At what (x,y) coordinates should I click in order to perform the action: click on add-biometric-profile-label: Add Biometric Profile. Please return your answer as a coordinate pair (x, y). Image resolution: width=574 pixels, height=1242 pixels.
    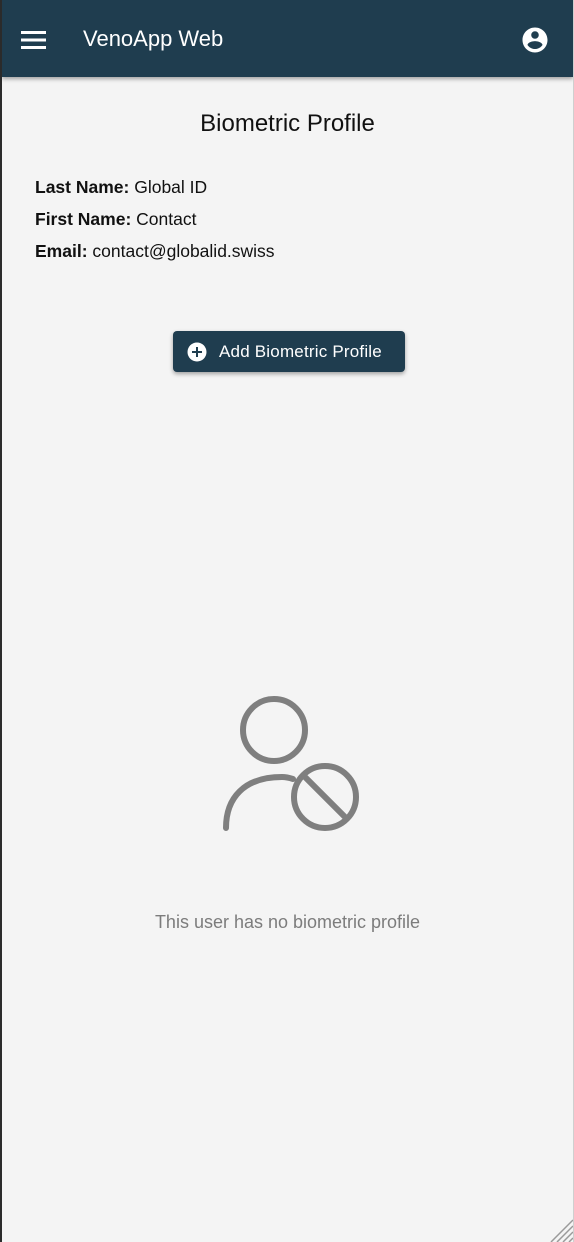
    Looking at the image, I should click on (300, 351).